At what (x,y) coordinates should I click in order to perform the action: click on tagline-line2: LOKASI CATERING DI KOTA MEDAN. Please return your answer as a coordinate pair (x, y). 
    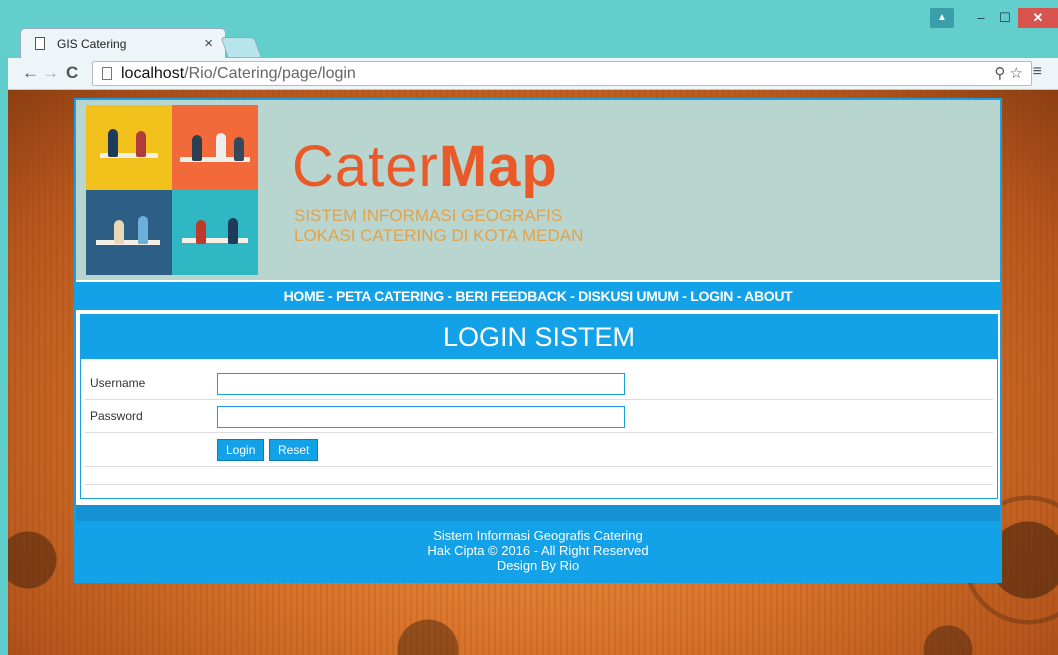
    Looking at the image, I should click on (439, 235).